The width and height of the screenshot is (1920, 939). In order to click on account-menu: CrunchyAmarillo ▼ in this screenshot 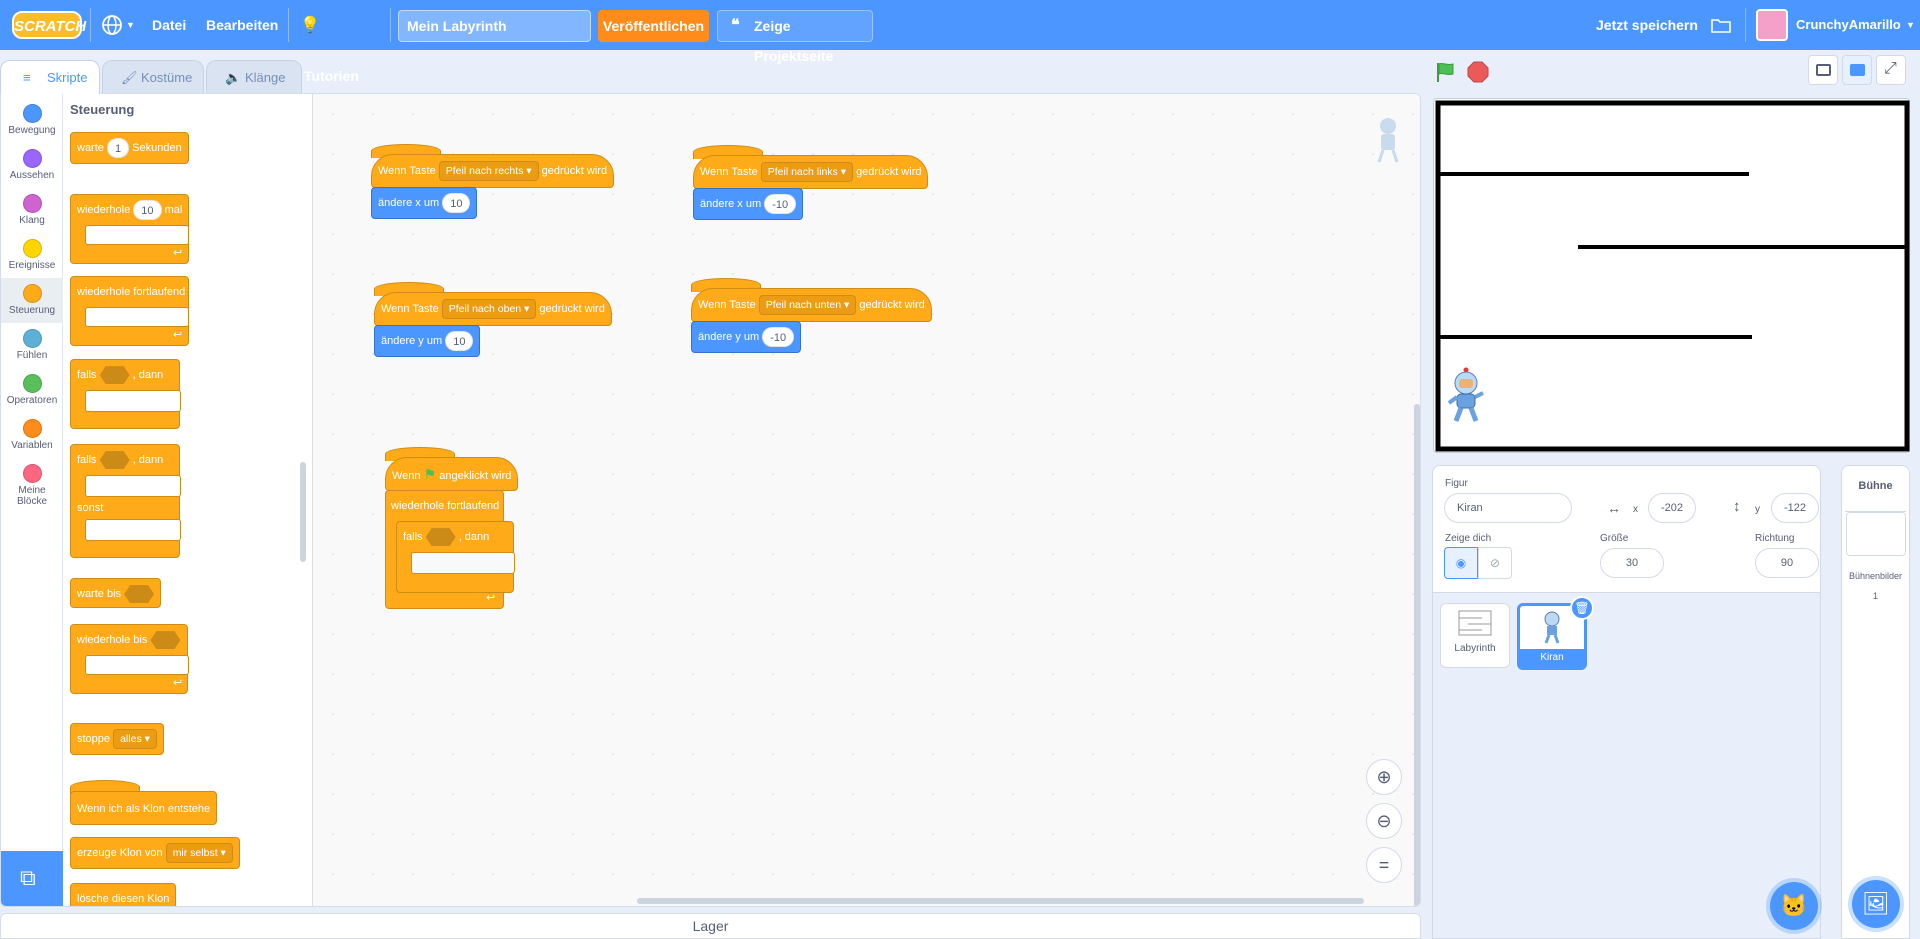, I will do `click(1836, 25)`.